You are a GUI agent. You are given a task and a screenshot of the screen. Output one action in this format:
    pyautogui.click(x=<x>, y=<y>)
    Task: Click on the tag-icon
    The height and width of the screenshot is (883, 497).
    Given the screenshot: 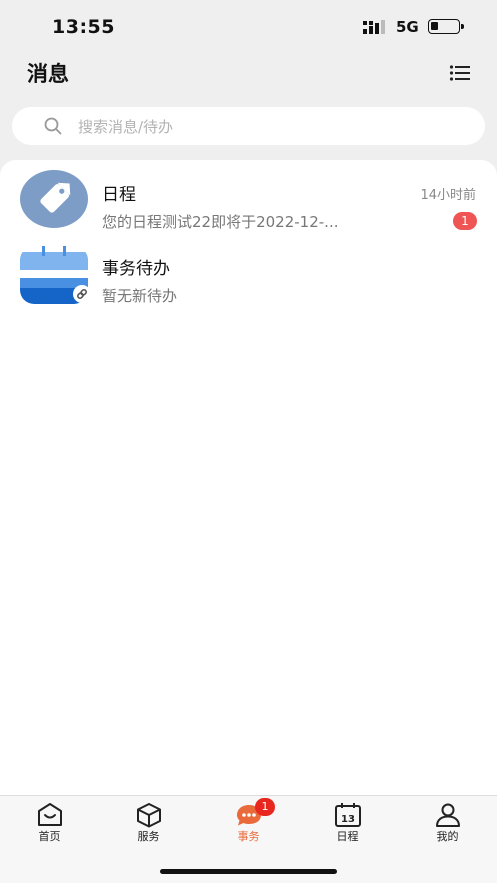 What is the action you would take?
    pyautogui.click(x=54, y=199)
    